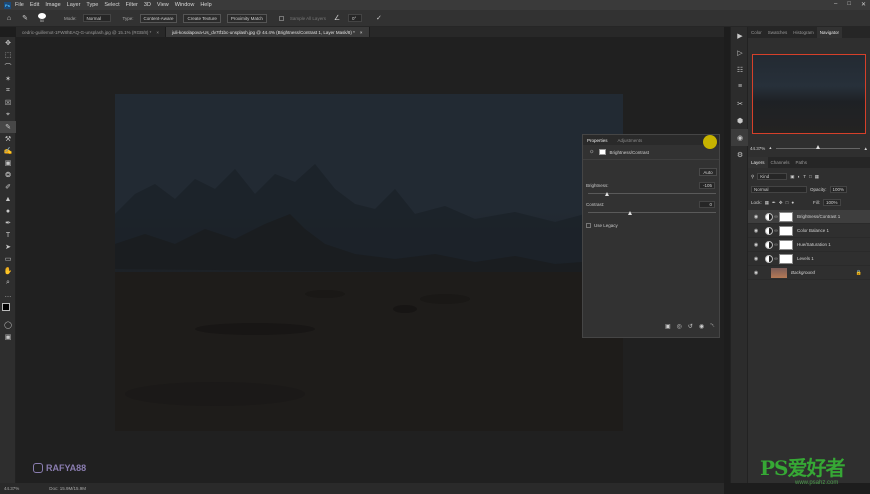  I want to click on contrast-value-input: 0, so click(707, 204).